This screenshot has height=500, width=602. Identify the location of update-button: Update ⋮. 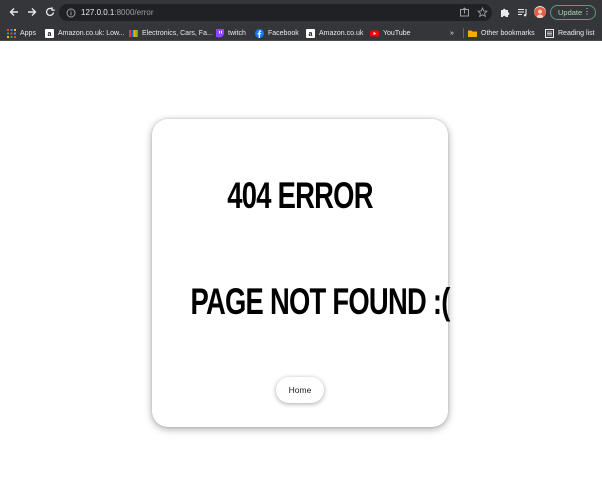
(573, 12).